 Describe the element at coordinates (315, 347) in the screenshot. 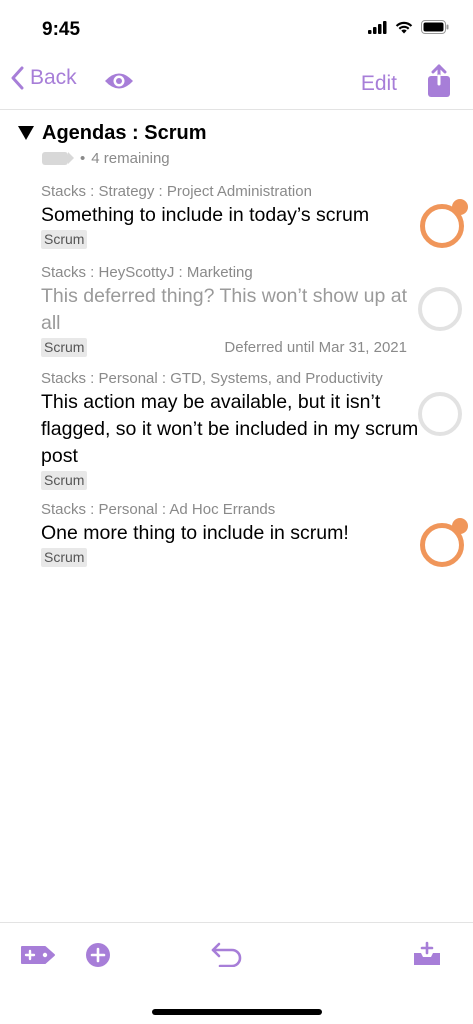

I see `deferred-note: Deferred until Mar 31, 2021` at that location.